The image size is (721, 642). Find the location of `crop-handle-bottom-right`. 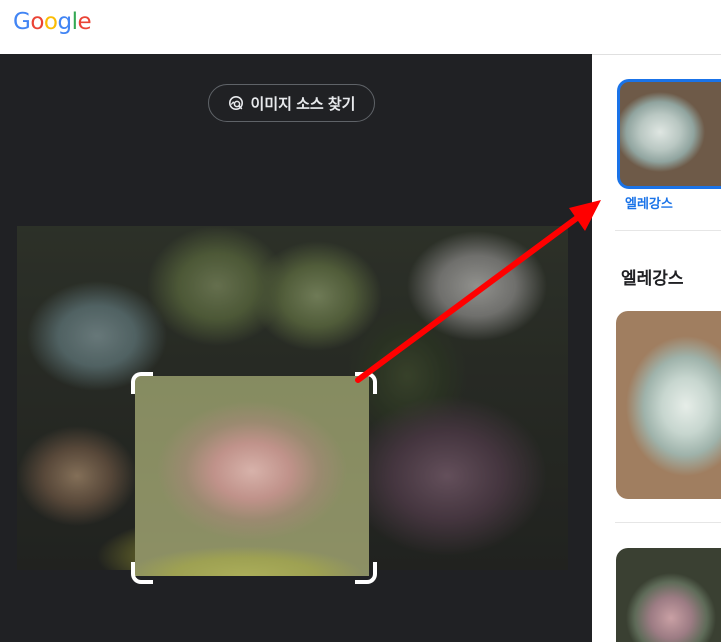

crop-handle-bottom-right is located at coordinates (366, 573).